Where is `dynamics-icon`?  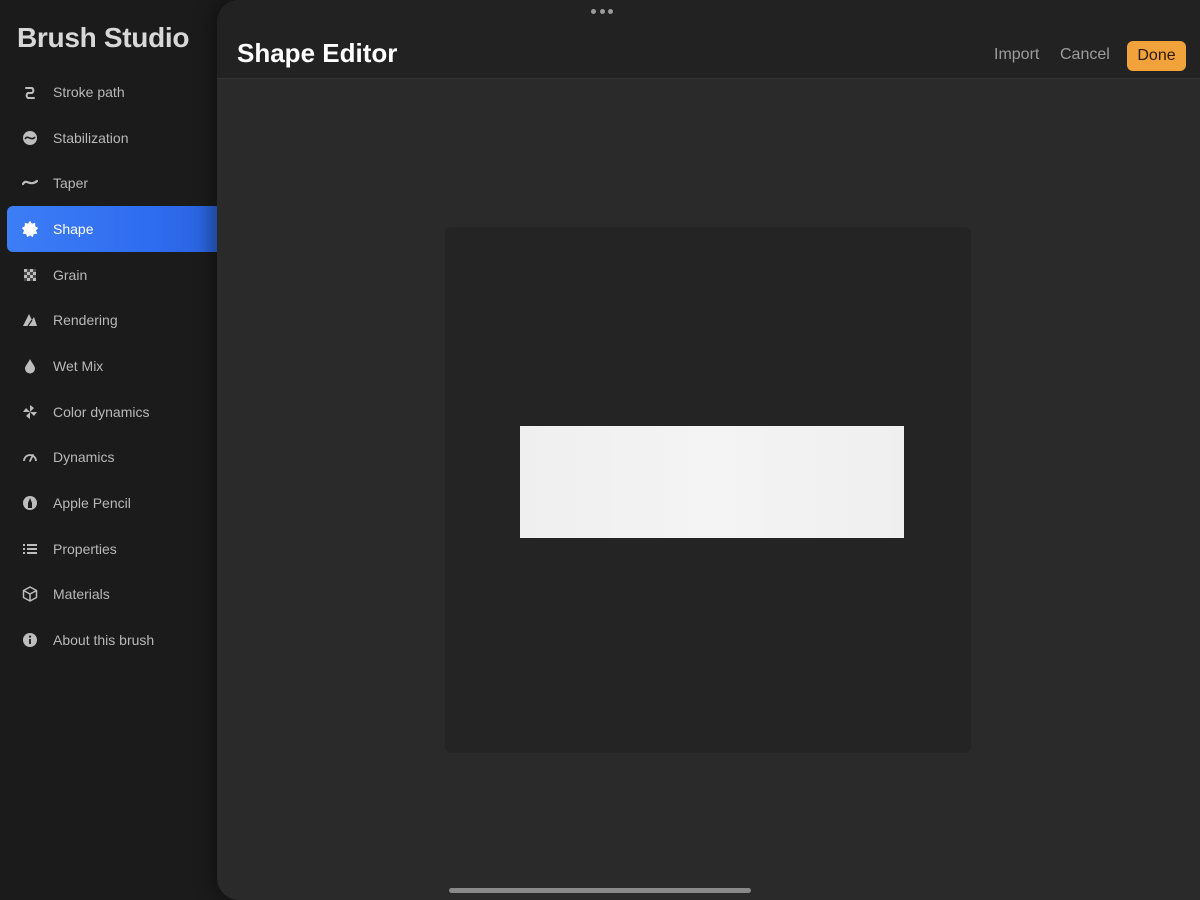 dynamics-icon is located at coordinates (30, 457).